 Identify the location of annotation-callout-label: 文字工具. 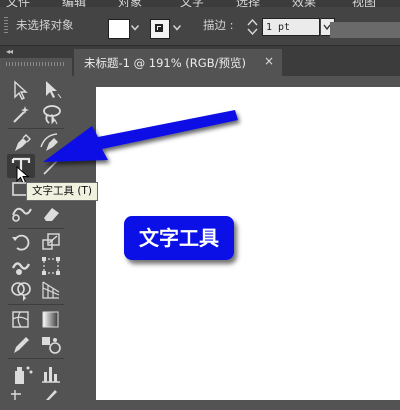
(179, 238).